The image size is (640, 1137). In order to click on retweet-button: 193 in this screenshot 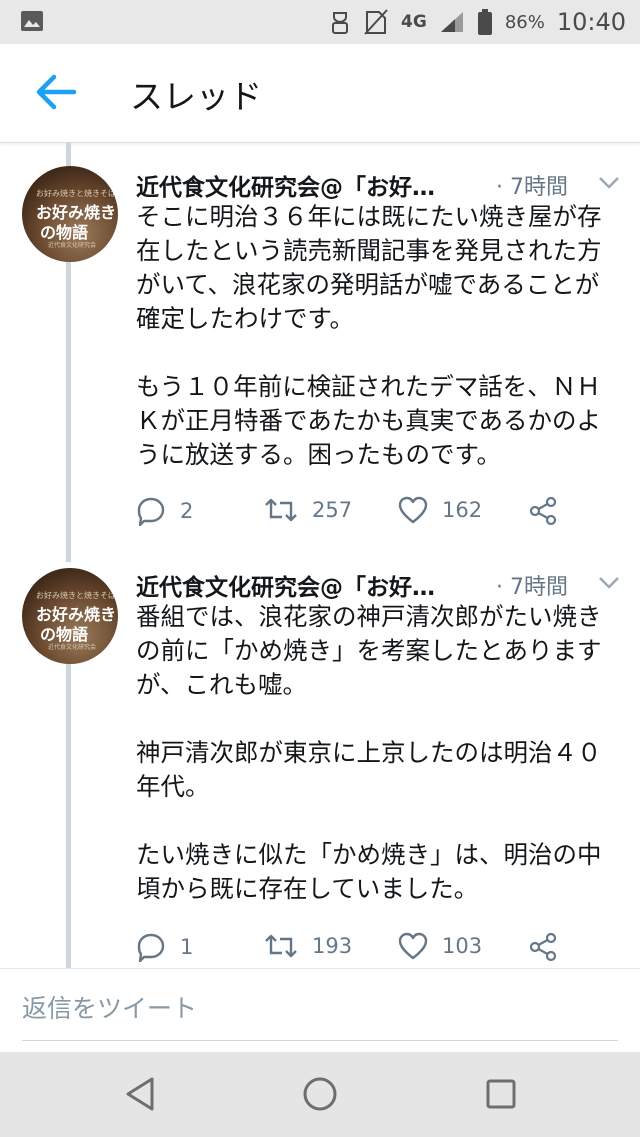, I will do `click(308, 946)`.